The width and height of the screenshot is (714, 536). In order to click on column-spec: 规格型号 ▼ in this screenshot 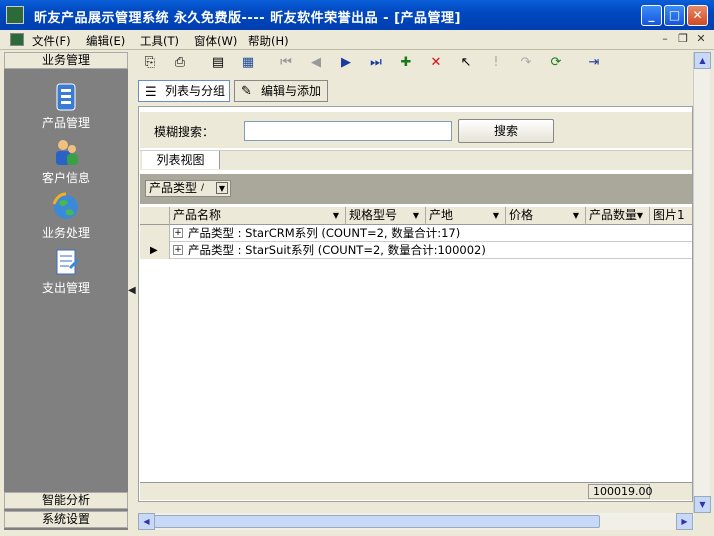, I will do `click(386, 216)`.